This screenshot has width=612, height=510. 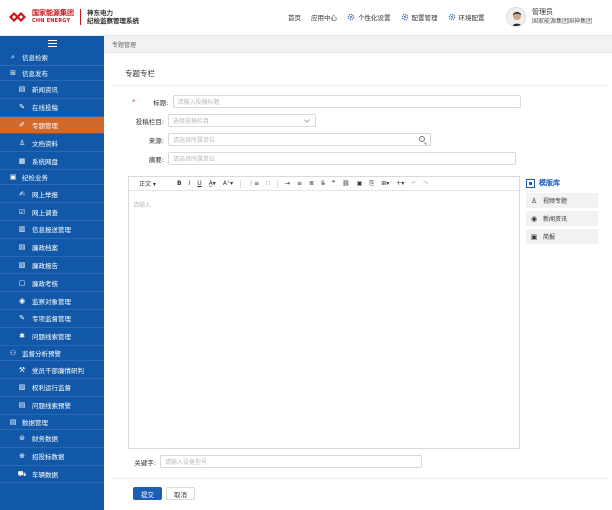 I want to click on divider, so click(x=360, y=478).